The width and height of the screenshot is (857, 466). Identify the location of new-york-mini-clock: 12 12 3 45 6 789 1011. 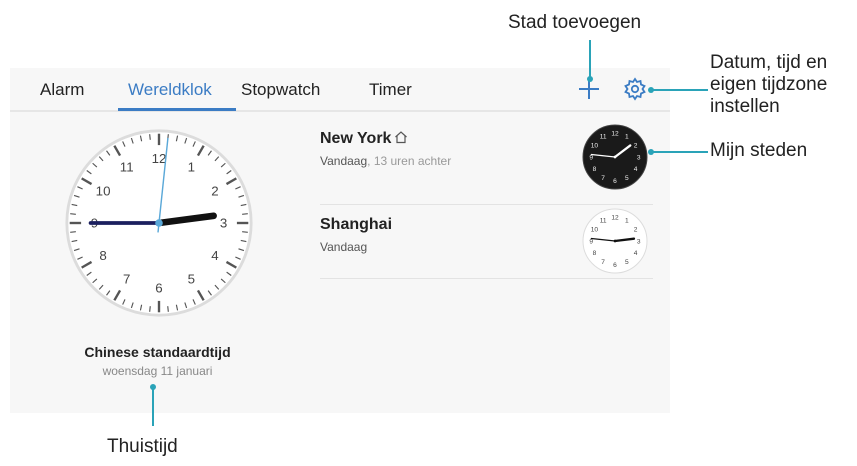
(615, 157).